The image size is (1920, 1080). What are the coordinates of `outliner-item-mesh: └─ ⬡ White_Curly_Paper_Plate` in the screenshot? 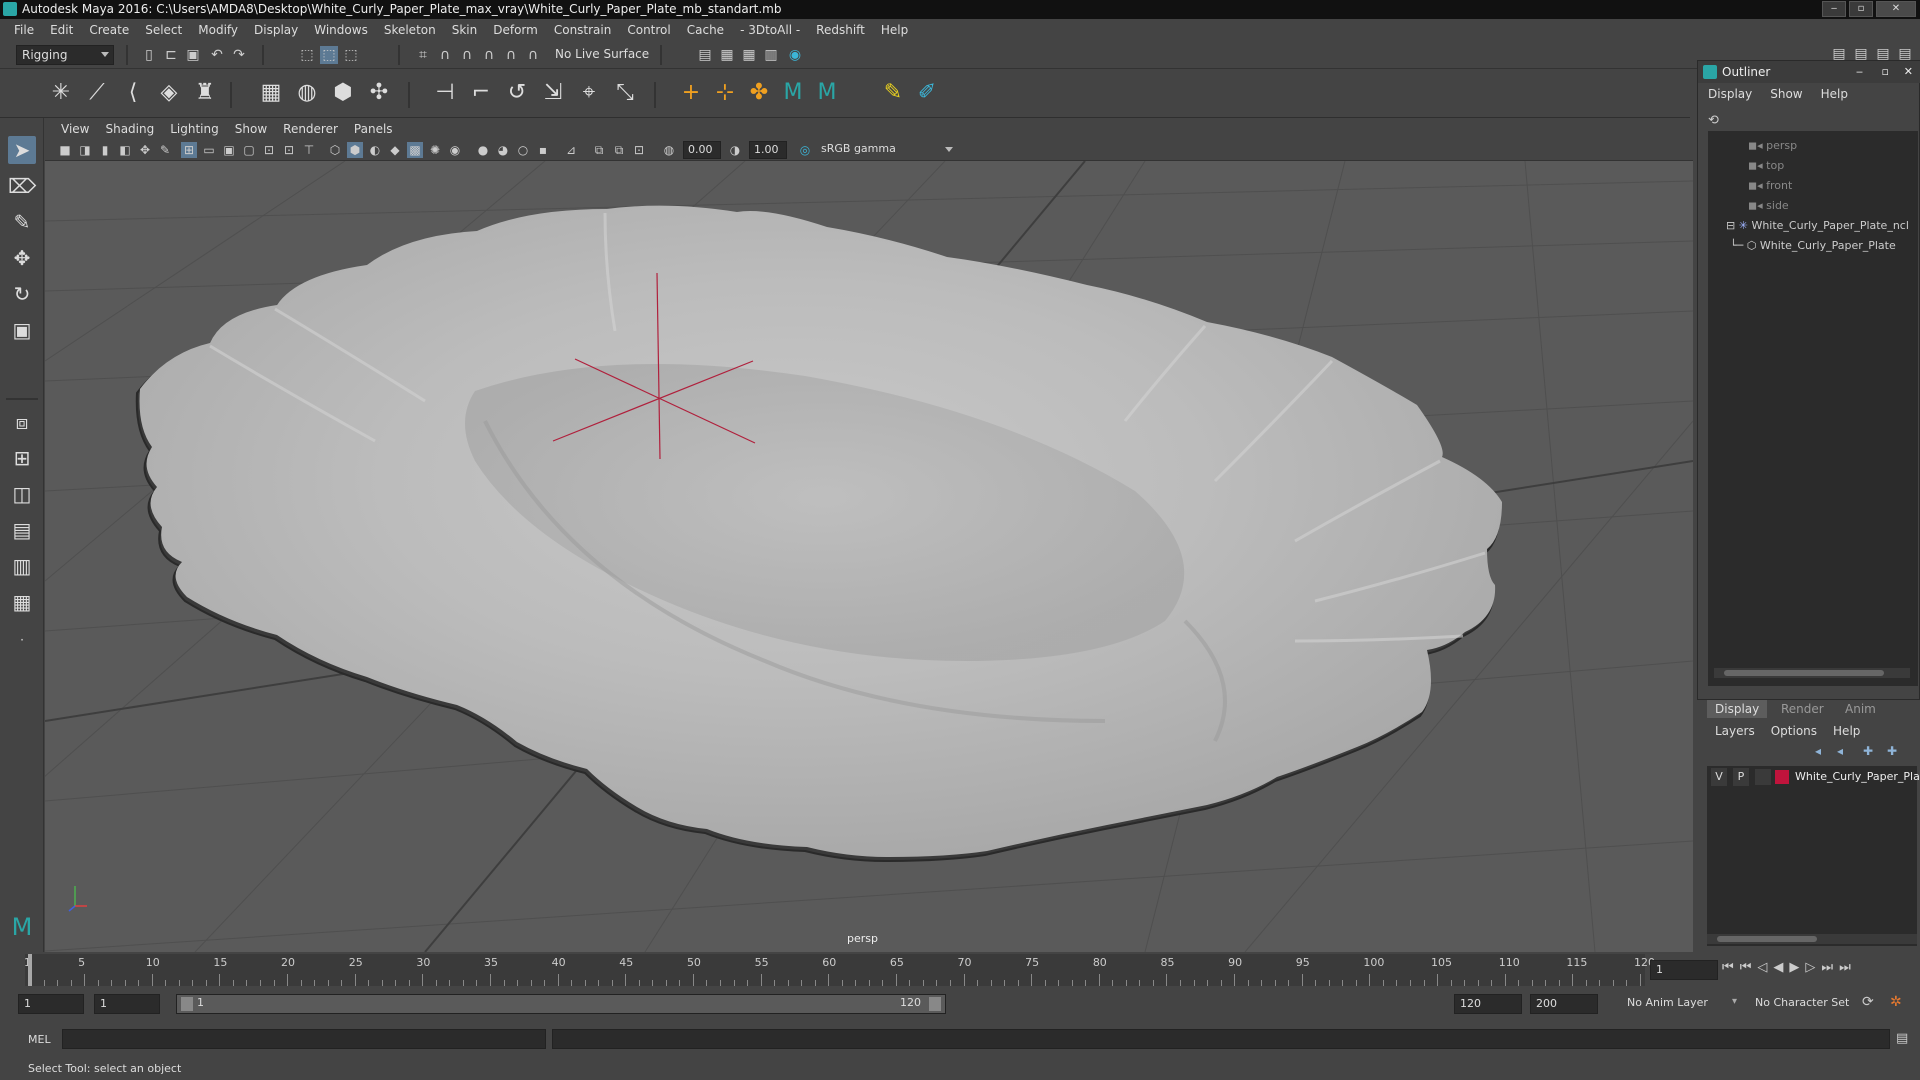 It's located at (1813, 246).